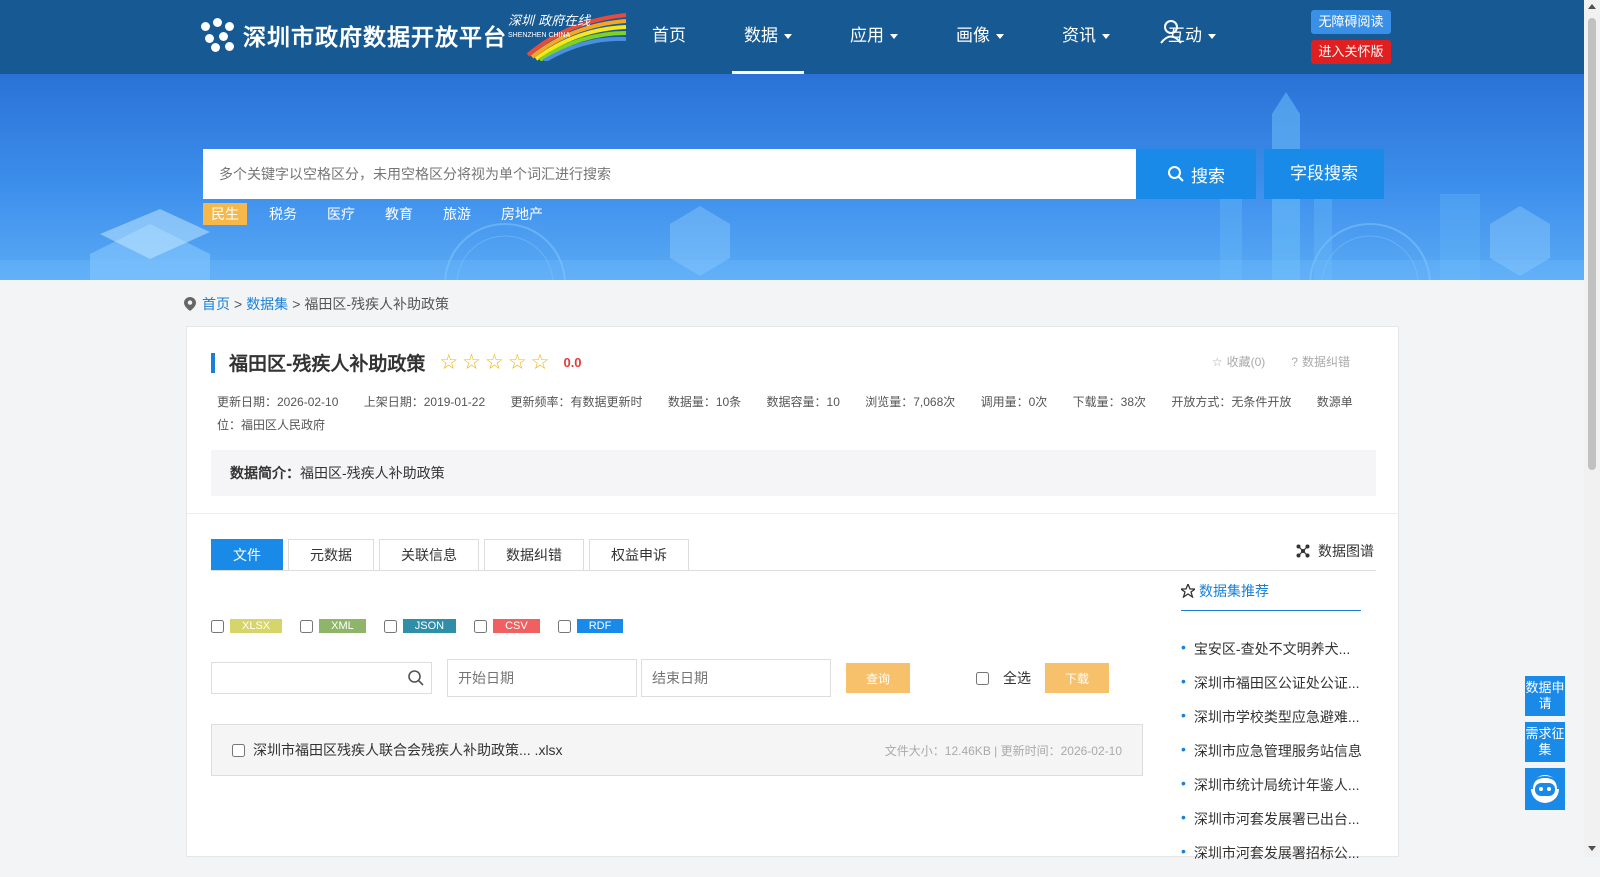  Describe the element at coordinates (377, 304) in the screenshot. I see `breadcrumb-current: 福田区-残疾人补助政策` at that location.